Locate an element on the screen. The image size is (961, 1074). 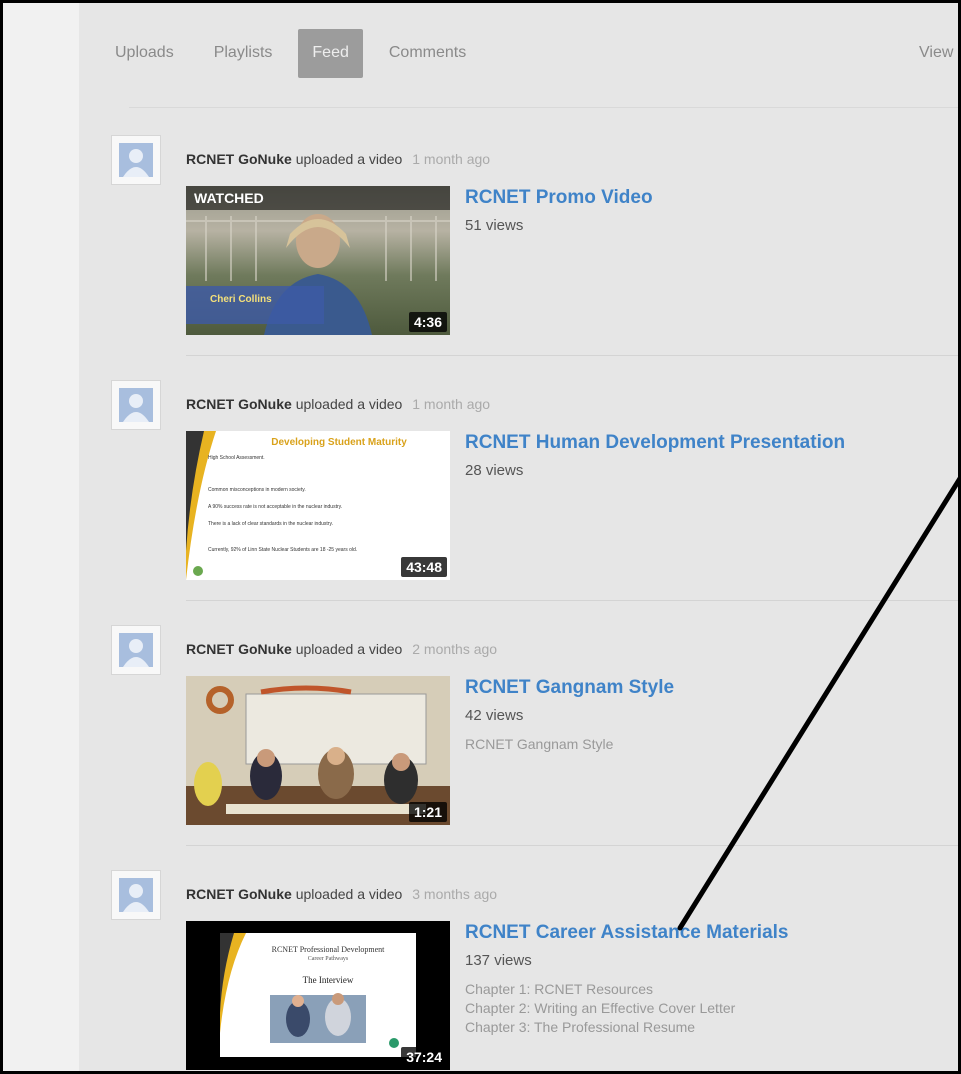
thumbnail-caption: Cheri Collins is located at coordinates (241, 299).